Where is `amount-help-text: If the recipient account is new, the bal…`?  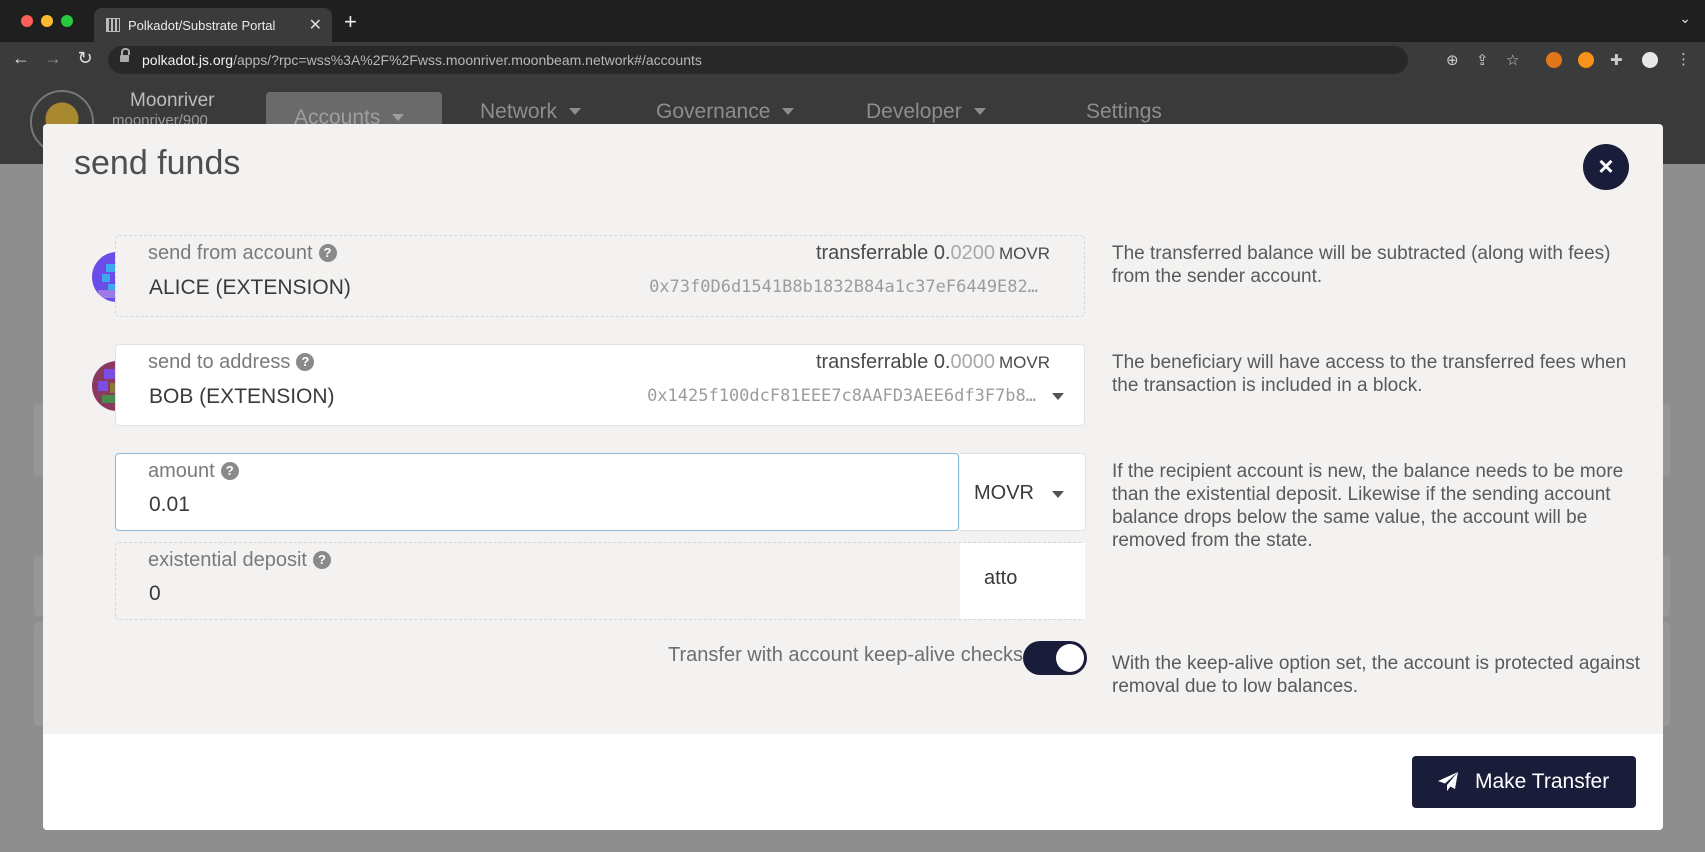
amount-help-text: If the recipient account is new, the bal… is located at coordinates (1368, 506).